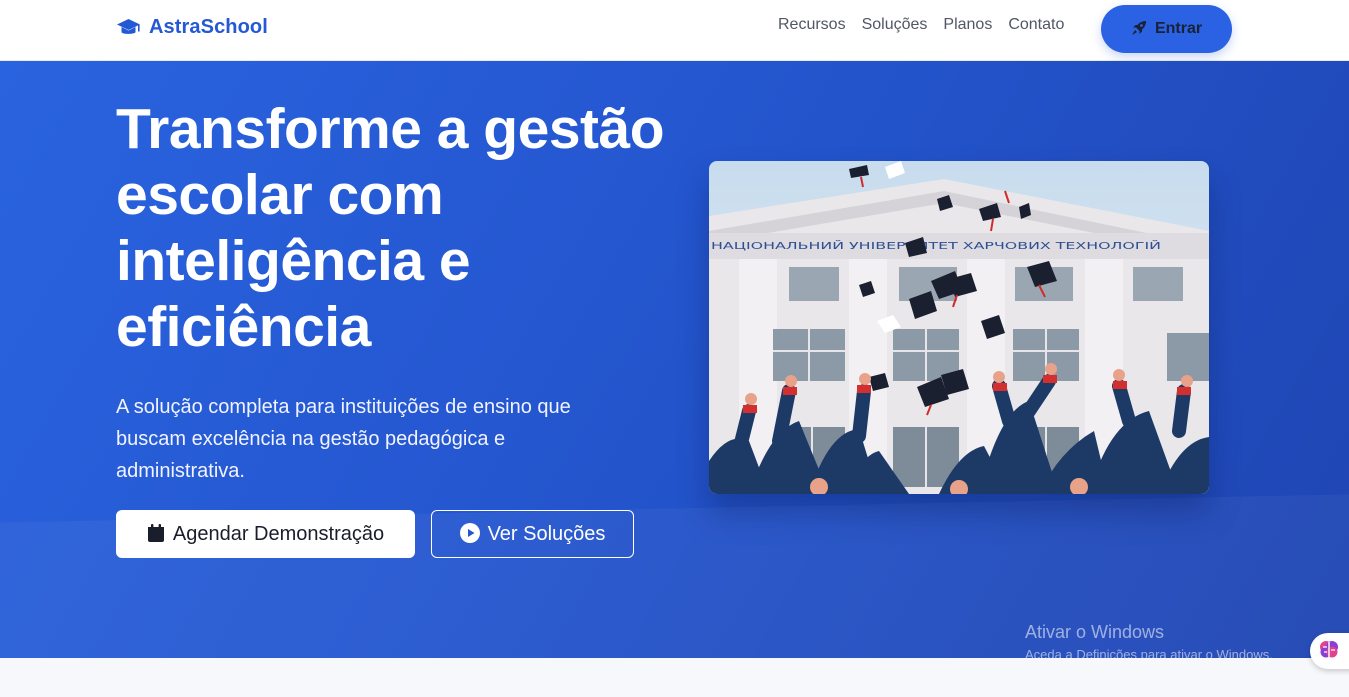 The image size is (1349, 697). I want to click on nav-link-solucoes: Soluções, so click(895, 25).